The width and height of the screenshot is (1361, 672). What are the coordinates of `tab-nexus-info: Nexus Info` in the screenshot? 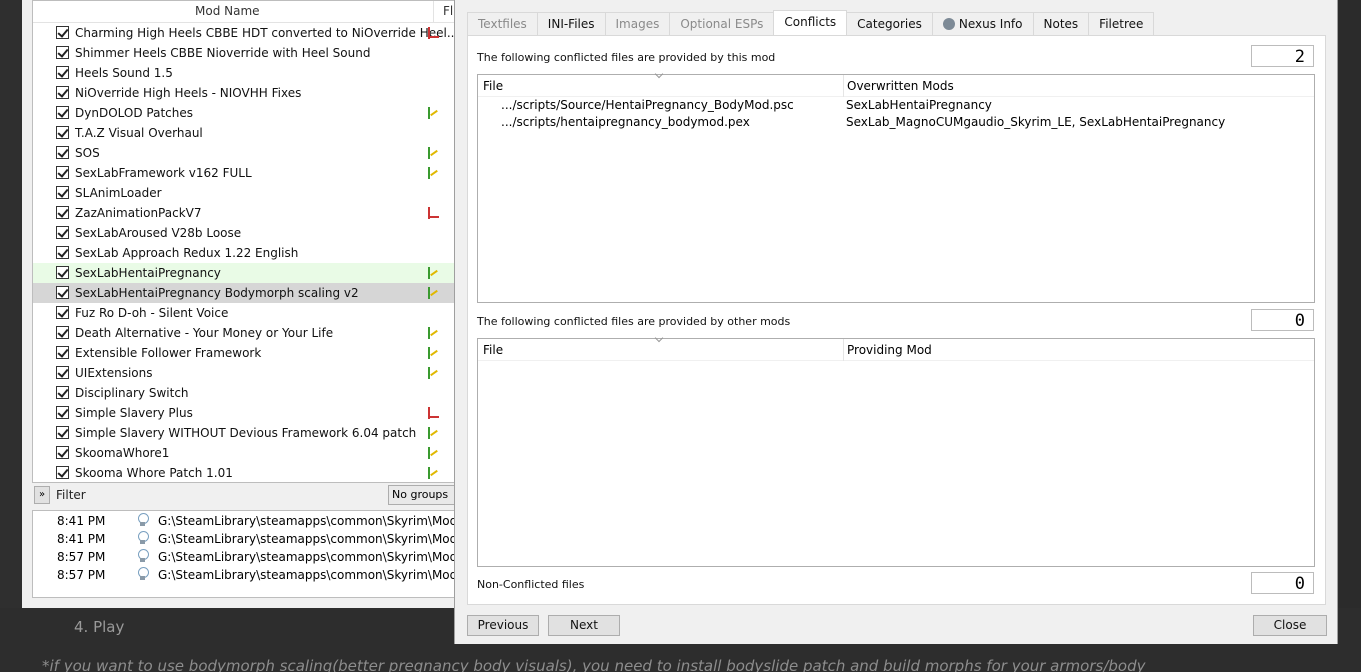 It's located at (982, 23).